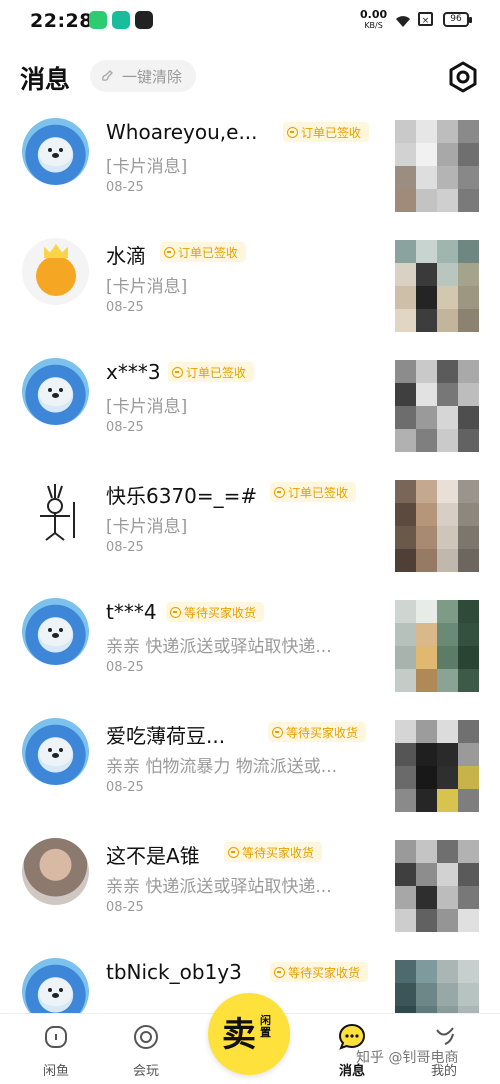 Image resolution: width=500 pixels, height=1084 pixels. I want to click on home-icon, so click(56, 1037).